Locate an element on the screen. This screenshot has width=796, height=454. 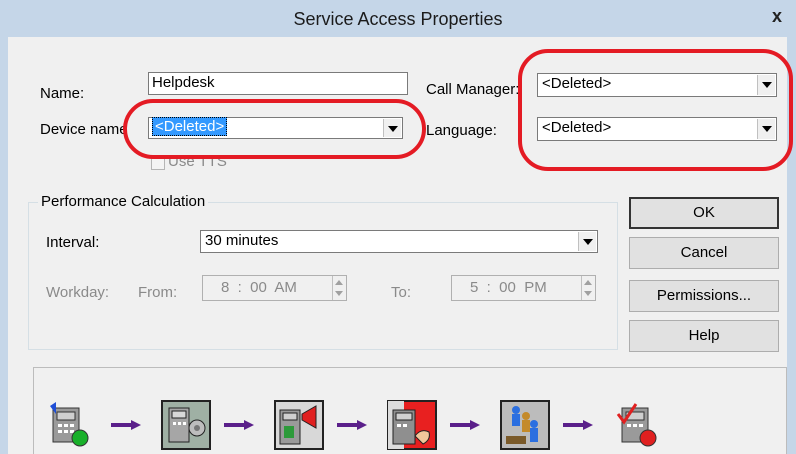
workday-label: Workday: is located at coordinates (78, 292).